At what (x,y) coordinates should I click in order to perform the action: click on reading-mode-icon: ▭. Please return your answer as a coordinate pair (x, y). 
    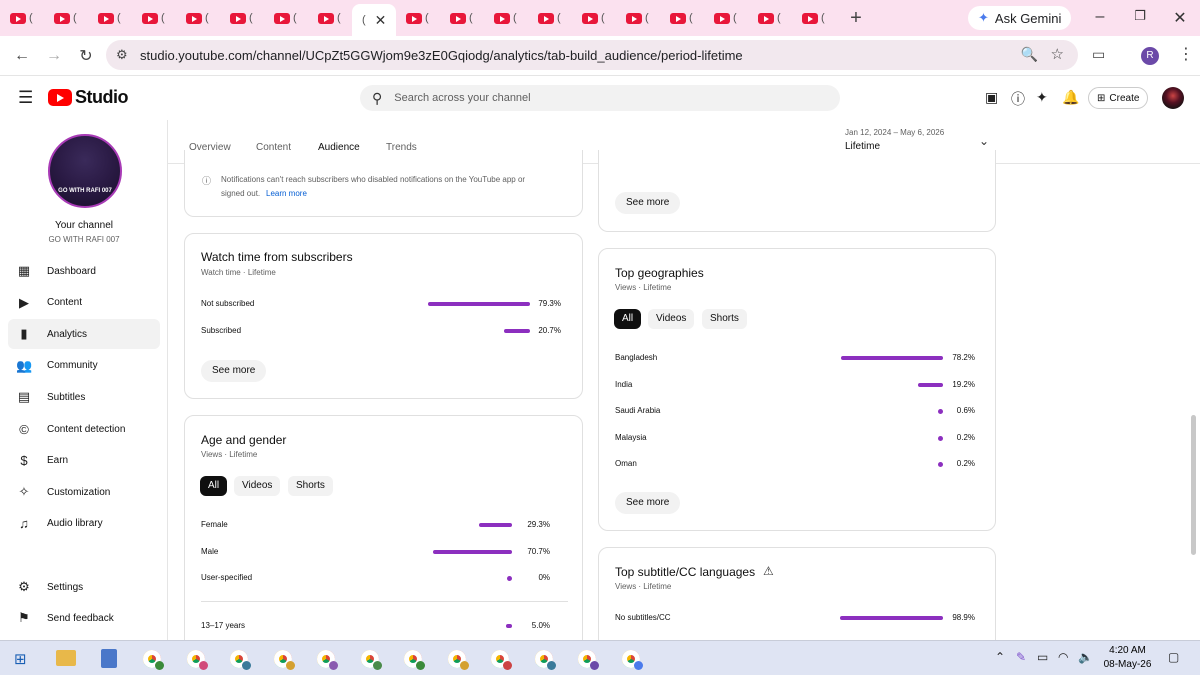
    Looking at the image, I should click on (1098, 54).